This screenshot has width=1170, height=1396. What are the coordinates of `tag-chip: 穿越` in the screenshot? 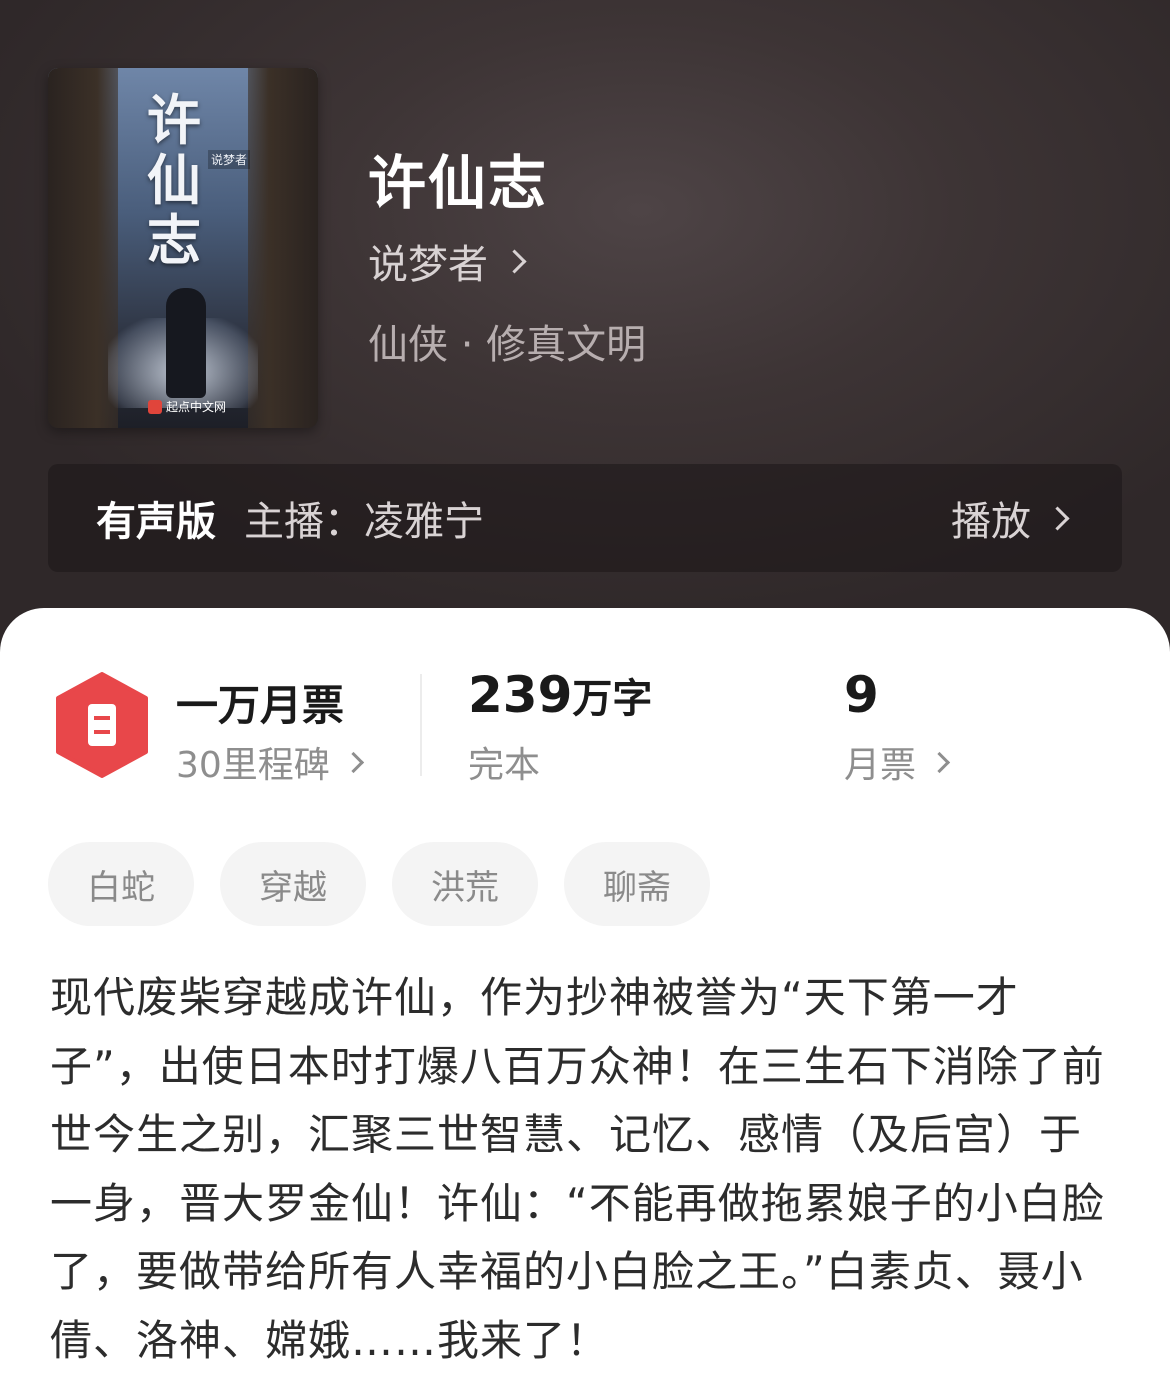 It's located at (293, 884).